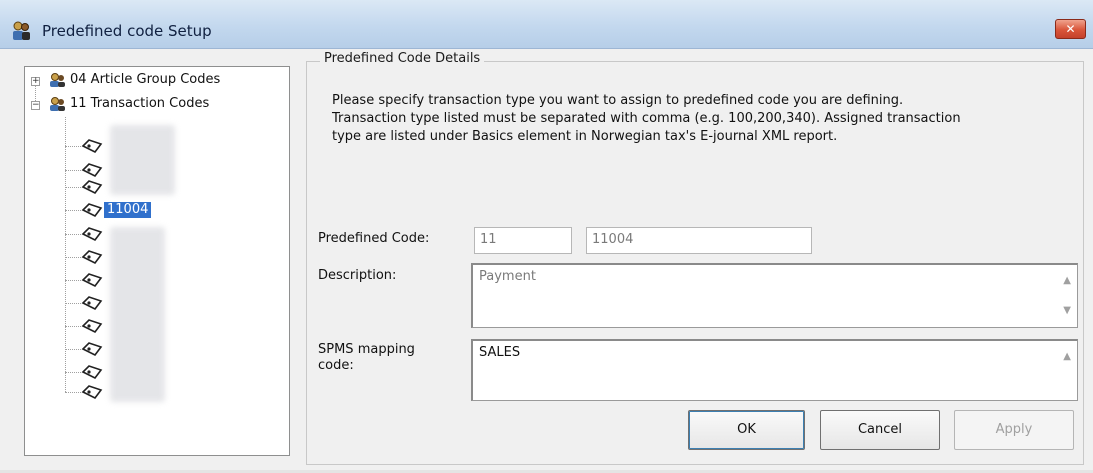 This screenshot has width=1093, height=473. I want to click on title-bar: Predefined code Setup ✕, so click(546, 24).